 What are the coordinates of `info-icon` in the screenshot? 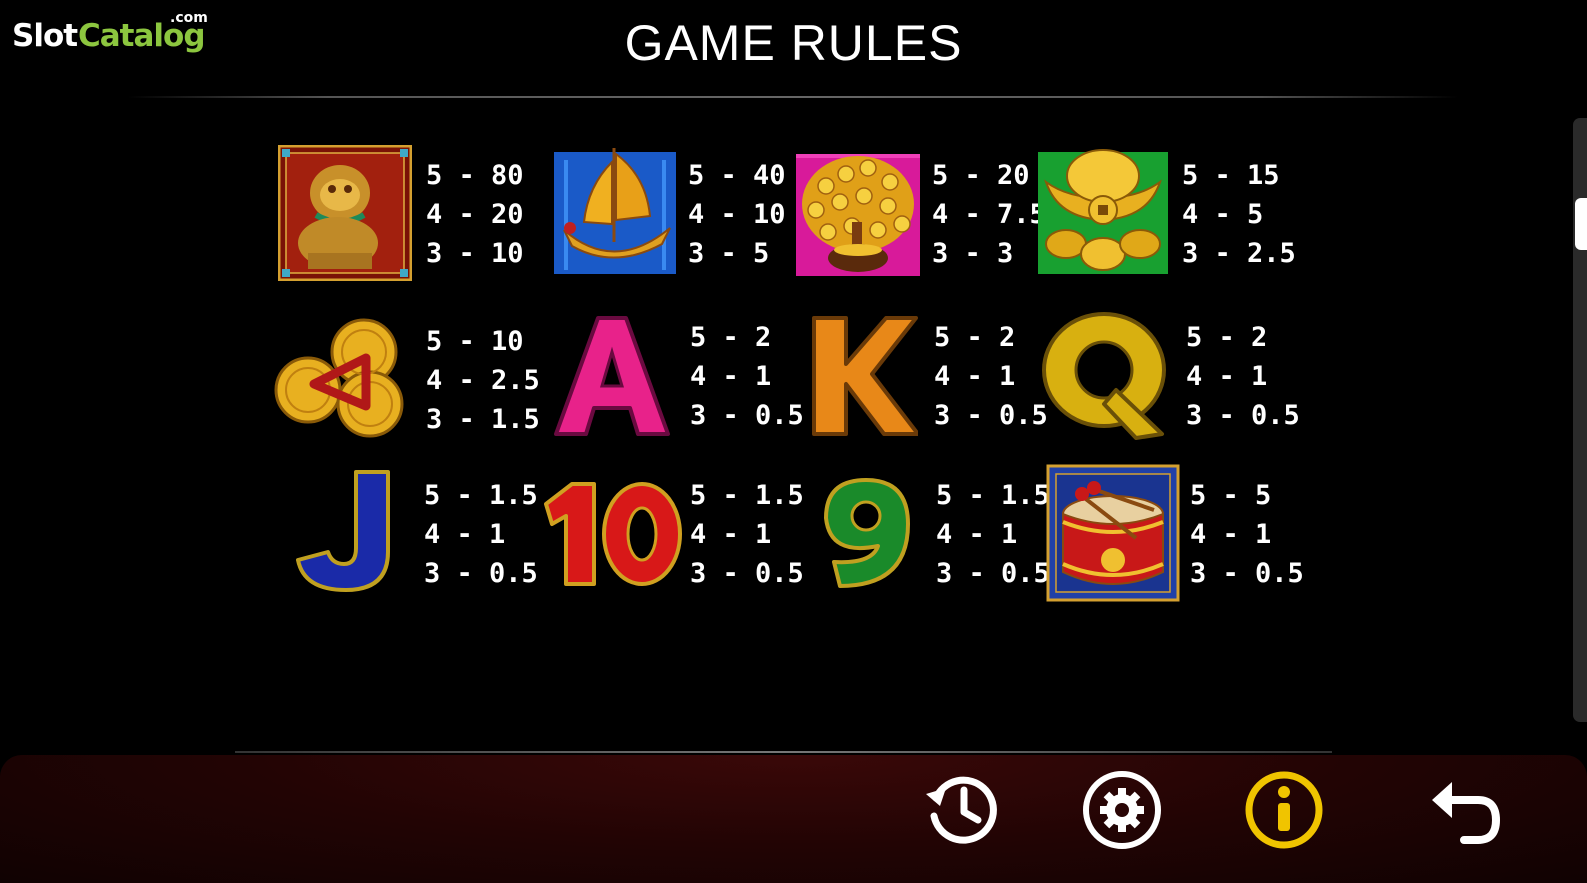 It's located at (1284, 810).